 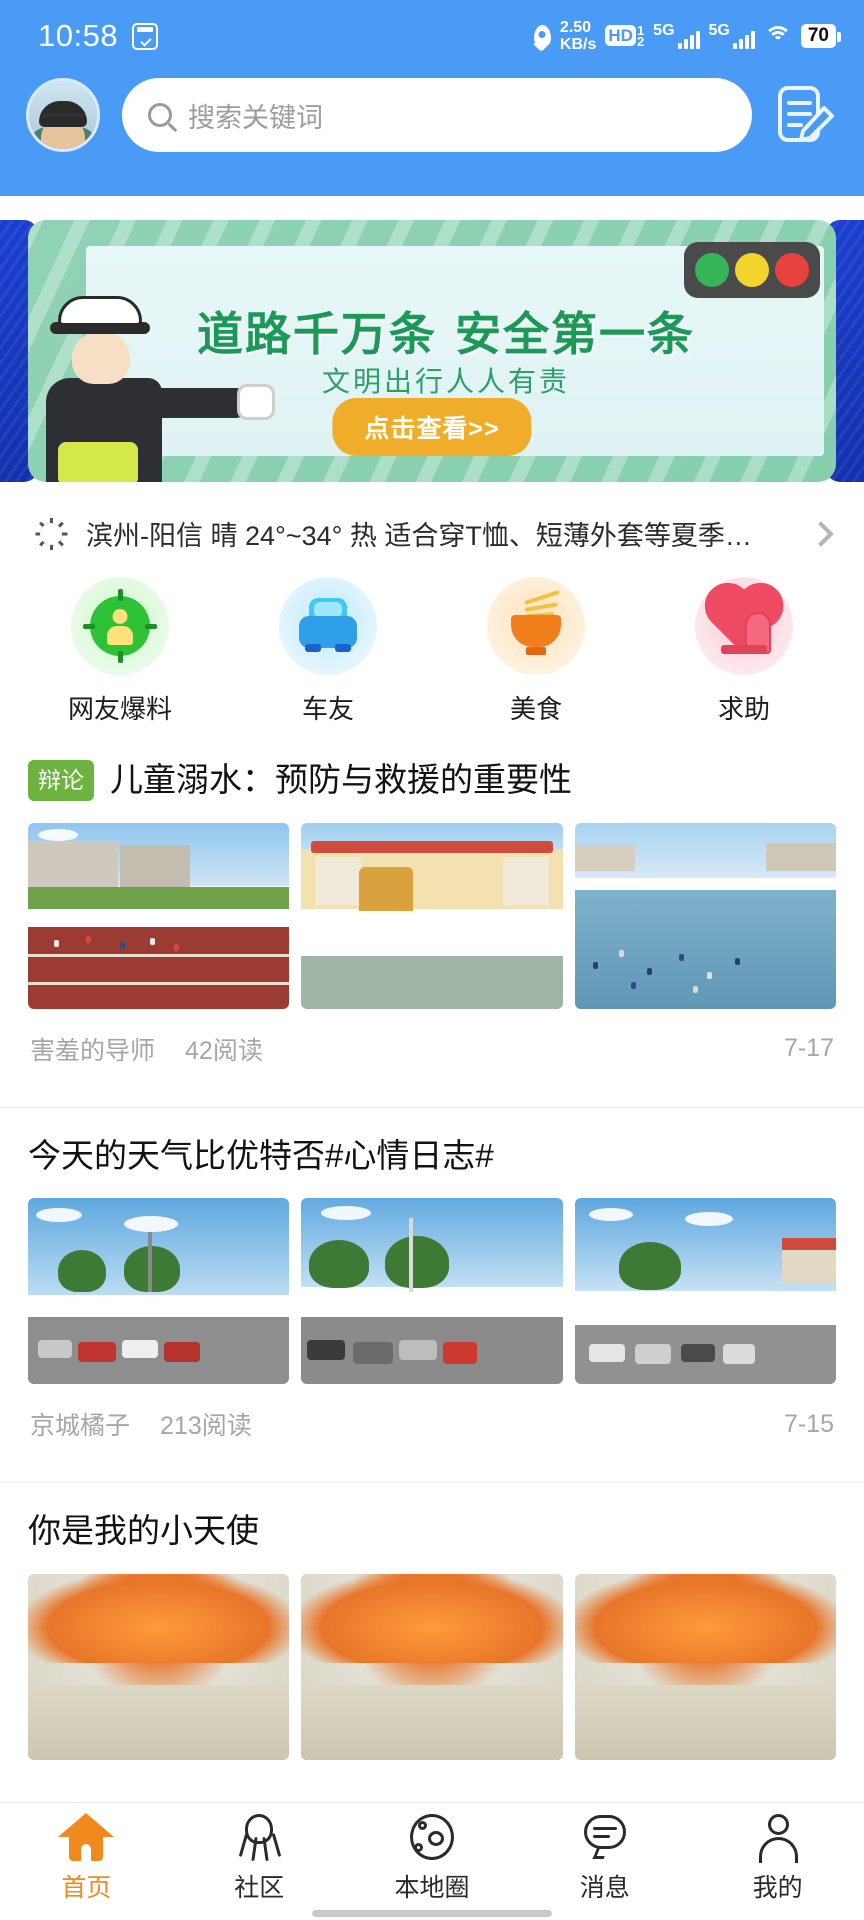 What do you see at coordinates (432, 427) in the screenshot?
I see `banner-cta-button: 点击查看>>` at bounding box center [432, 427].